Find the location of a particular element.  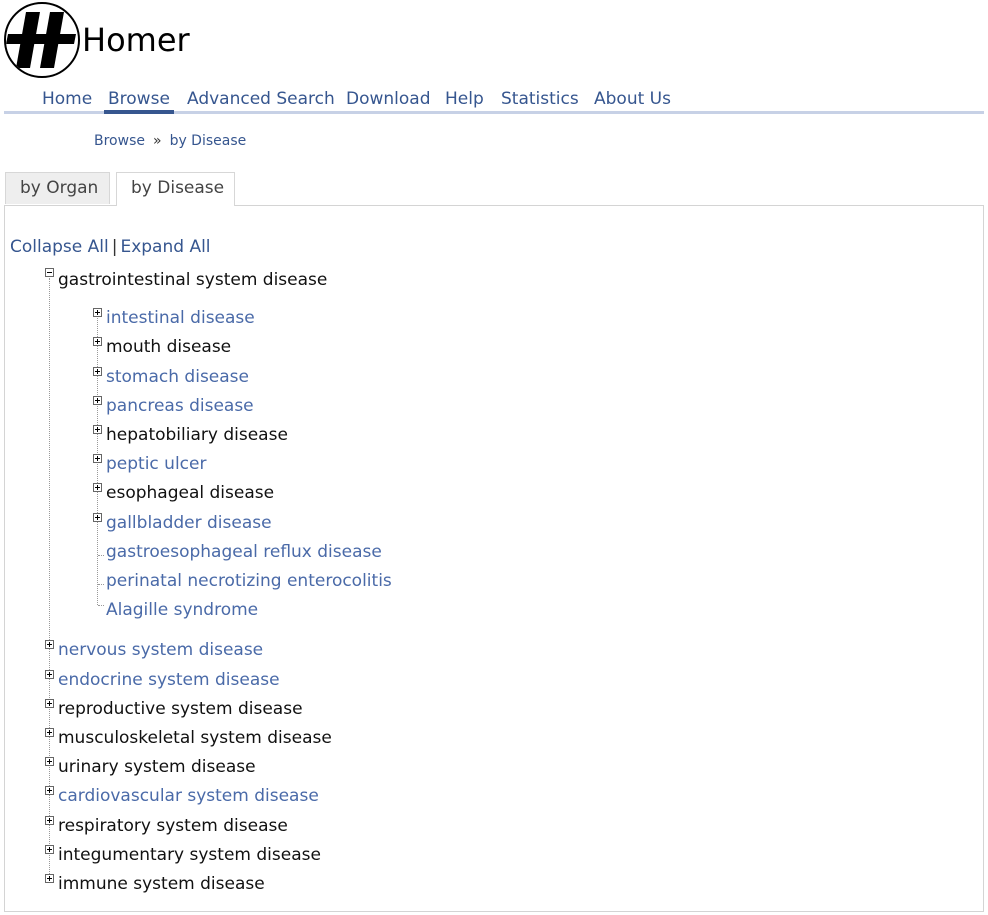

tree-node-perinatal-necrotizing-enterocolitis: perinatal necrotizing enterocolitis is located at coordinates (249, 581).